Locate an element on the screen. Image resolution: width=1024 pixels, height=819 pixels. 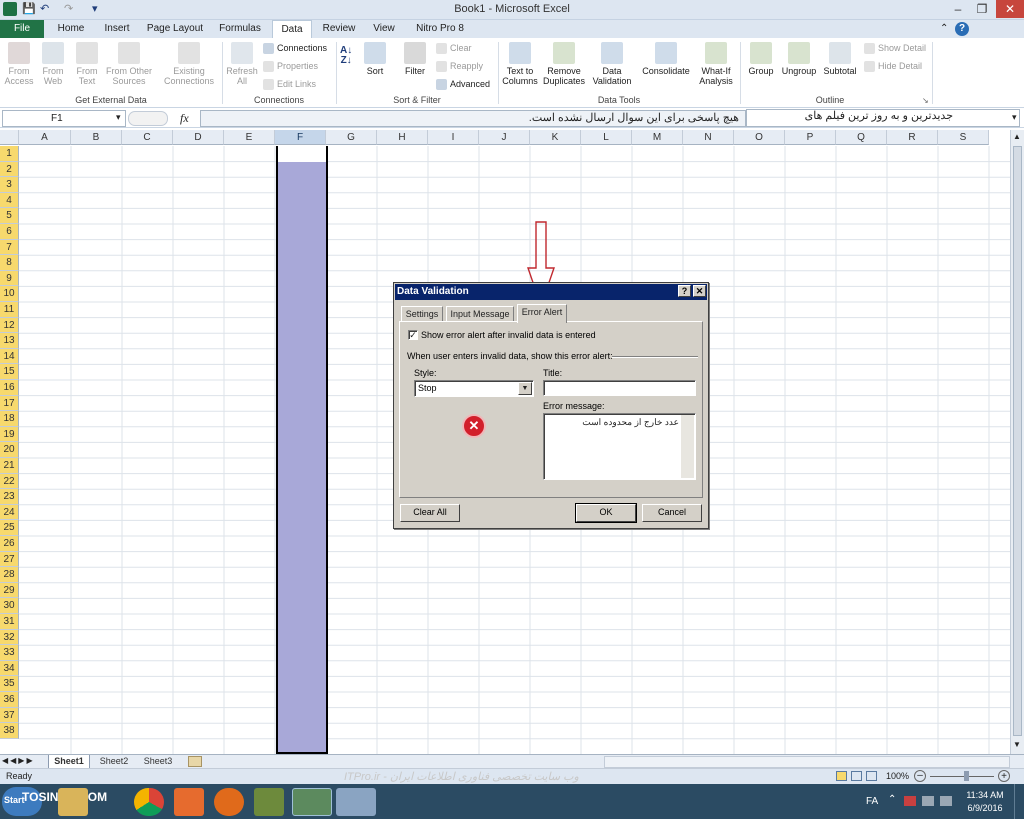
restore-button: ❐ is located at coordinates (982, 9).